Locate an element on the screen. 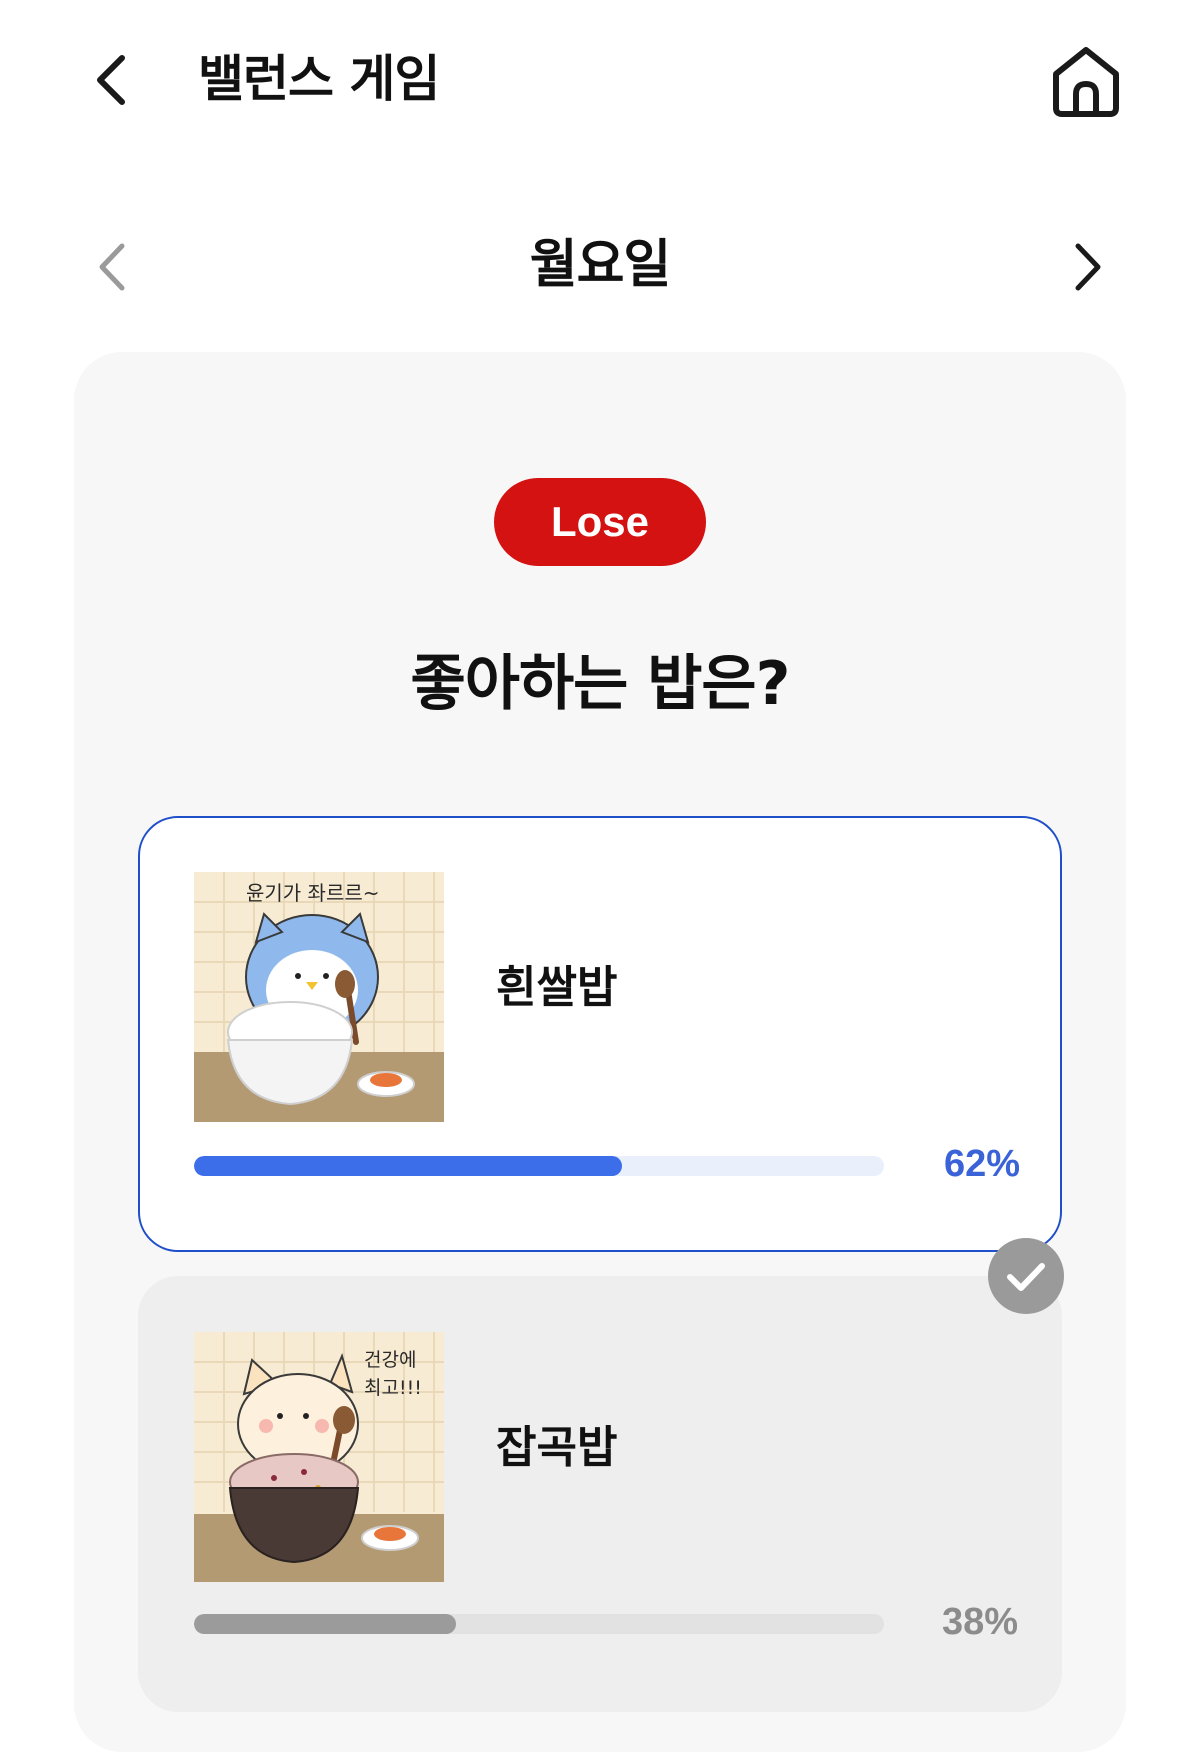  day-navigator: 월요일 is located at coordinates (600, 265).